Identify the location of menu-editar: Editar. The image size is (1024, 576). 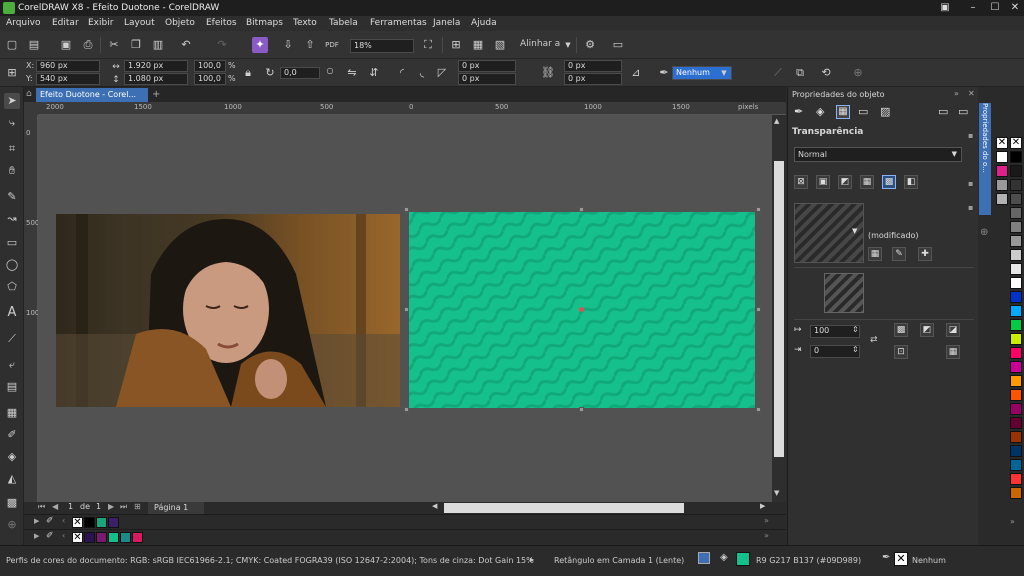
(65, 23).